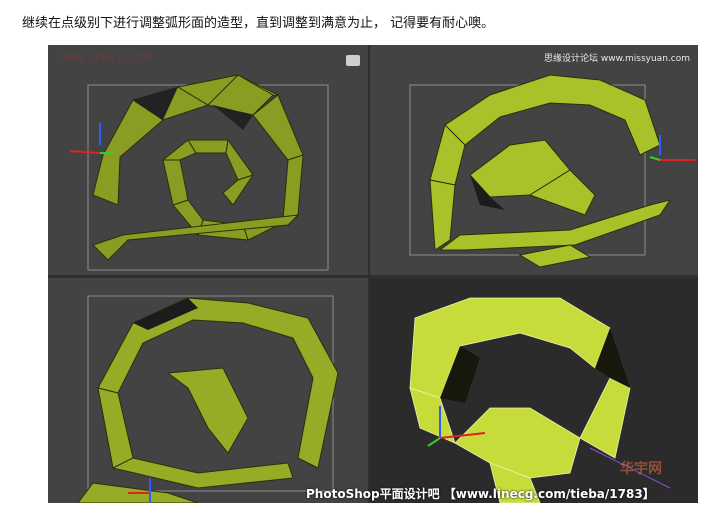 The height and width of the screenshot is (511, 718). Describe the element at coordinates (641, 469) in the screenshot. I see `logo-watermark: 华宇网` at that location.